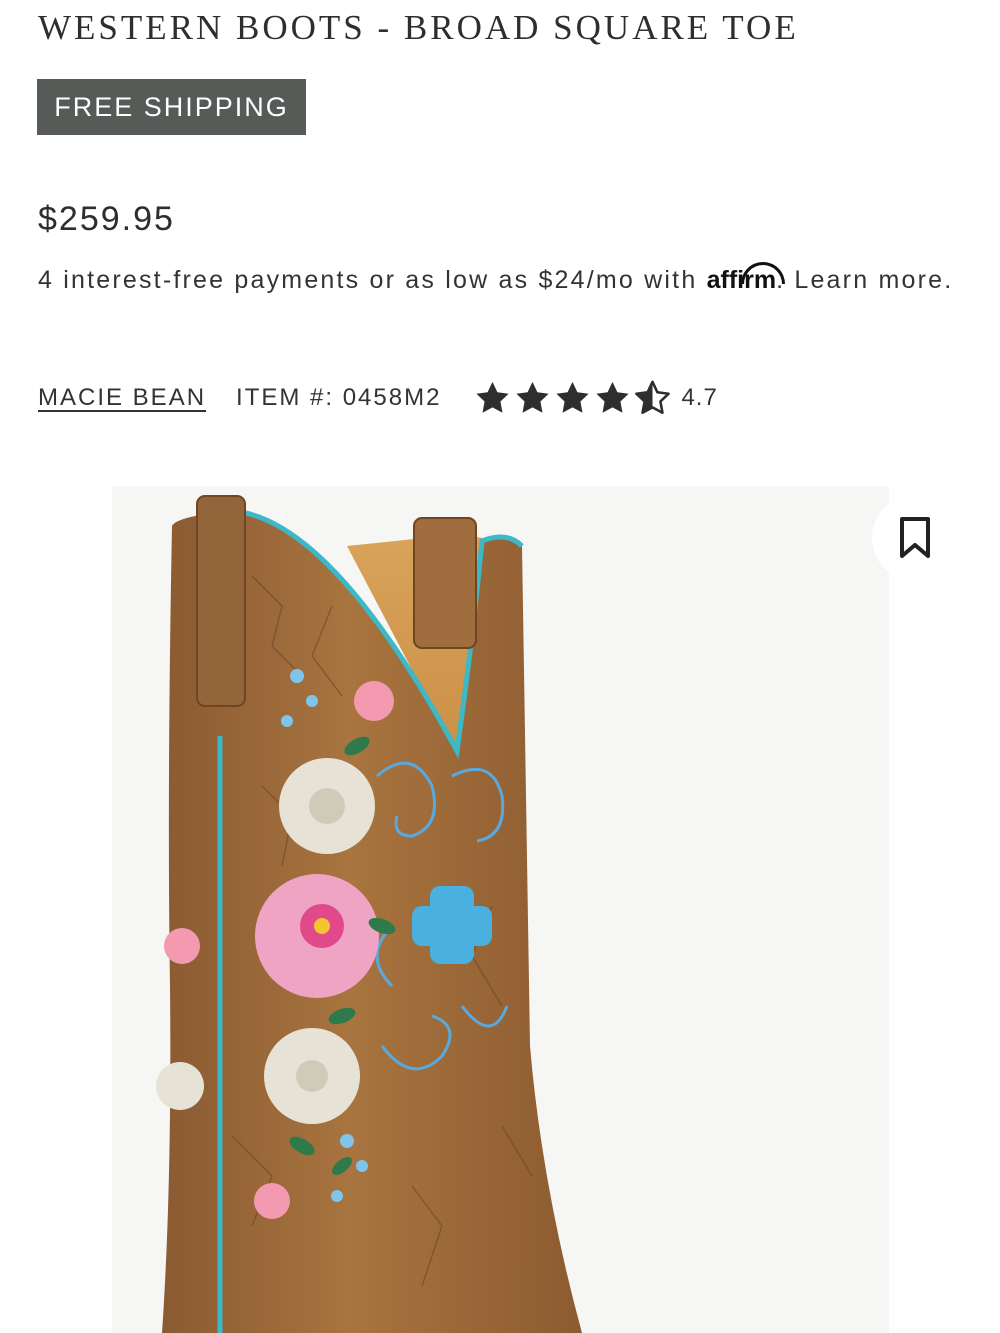  Describe the element at coordinates (699, 397) in the screenshot. I see `rating-value: 4.7` at that location.